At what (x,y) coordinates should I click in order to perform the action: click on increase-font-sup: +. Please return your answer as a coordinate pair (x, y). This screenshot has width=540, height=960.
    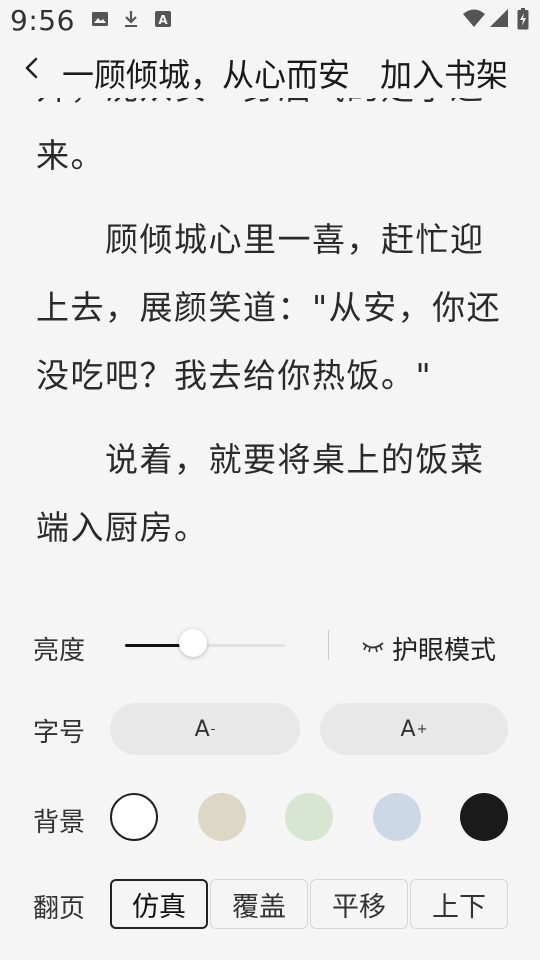
    Looking at the image, I should click on (422, 729).